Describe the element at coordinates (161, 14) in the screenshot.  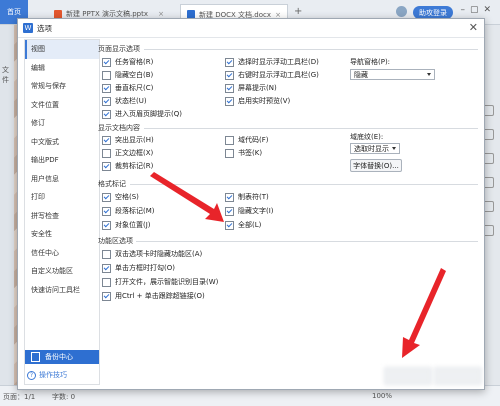
I see `close-icon: ×` at that location.